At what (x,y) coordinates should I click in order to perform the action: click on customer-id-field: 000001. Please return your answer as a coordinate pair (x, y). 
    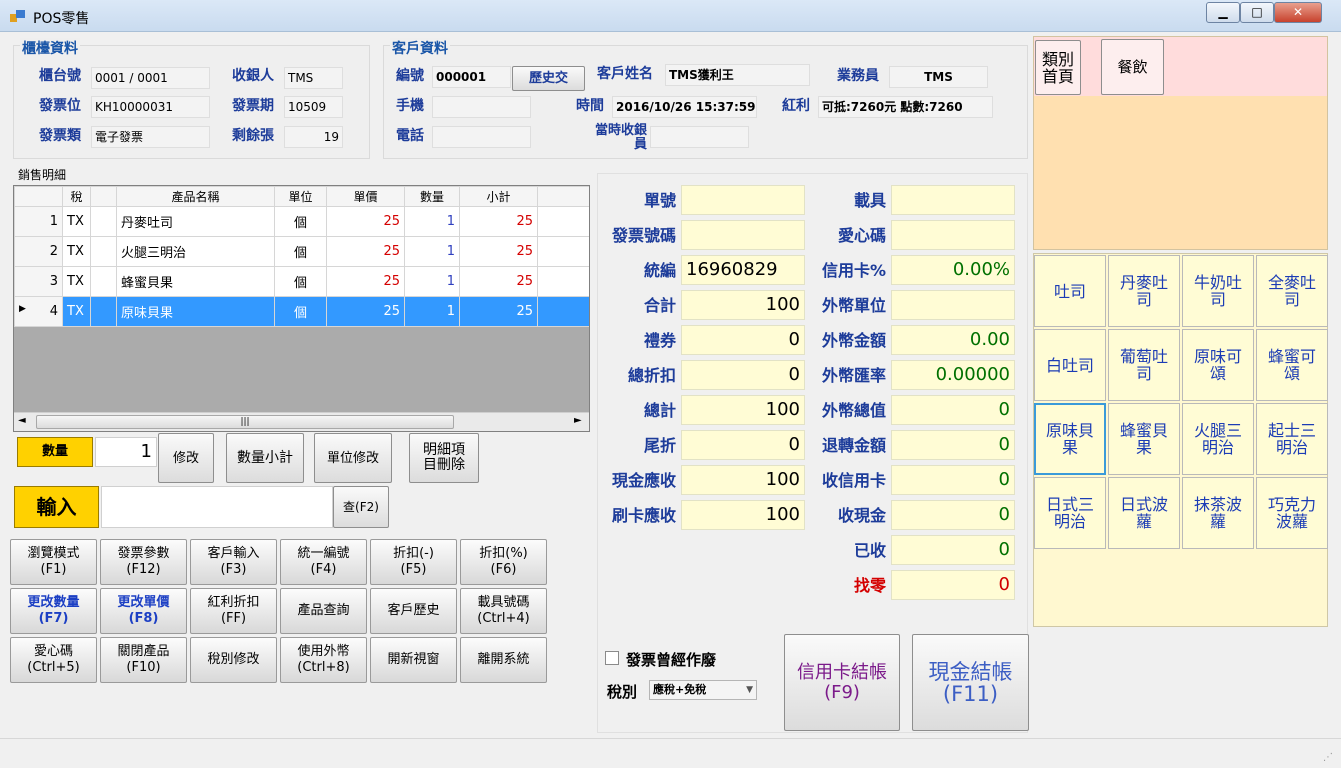
    Looking at the image, I should click on (471, 77).